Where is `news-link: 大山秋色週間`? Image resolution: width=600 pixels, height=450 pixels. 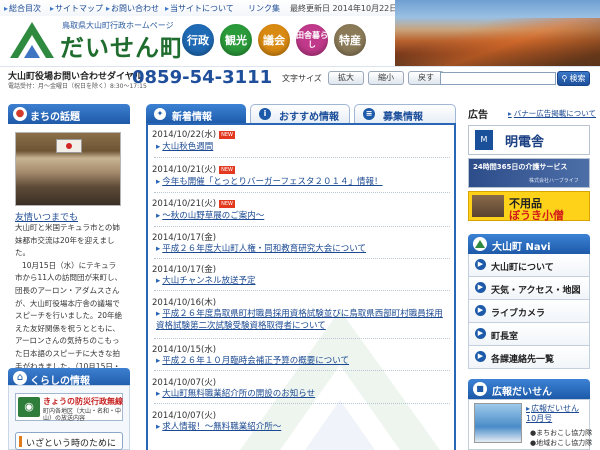
news-link: 大山秋色週間 is located at coordinates (302, 147).